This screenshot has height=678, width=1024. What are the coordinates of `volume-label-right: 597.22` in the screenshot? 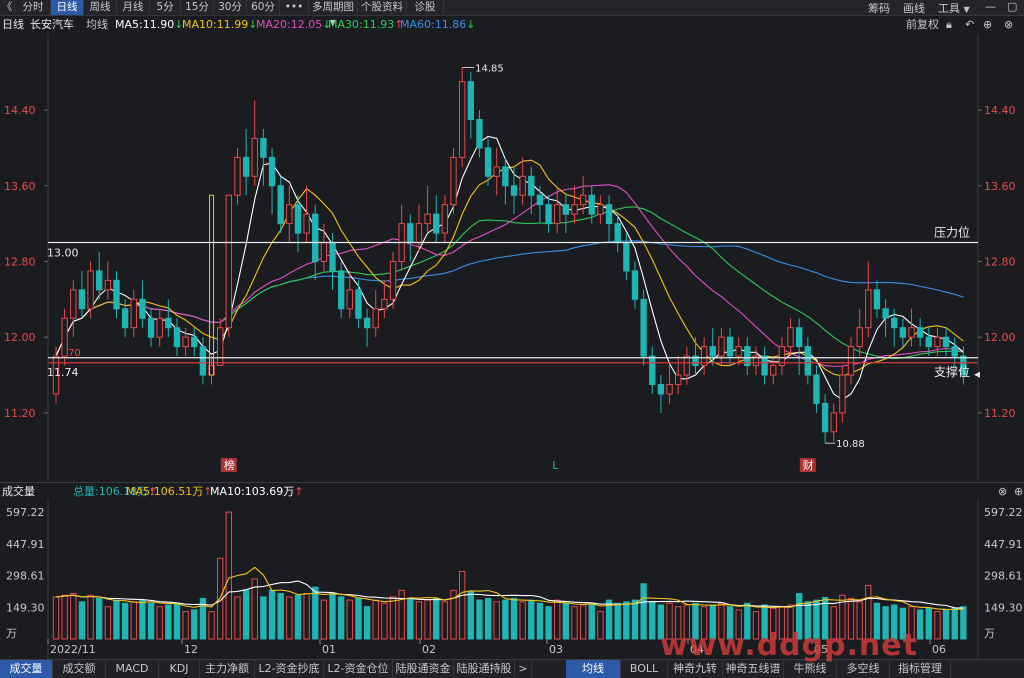 It's located at (1003, 512).